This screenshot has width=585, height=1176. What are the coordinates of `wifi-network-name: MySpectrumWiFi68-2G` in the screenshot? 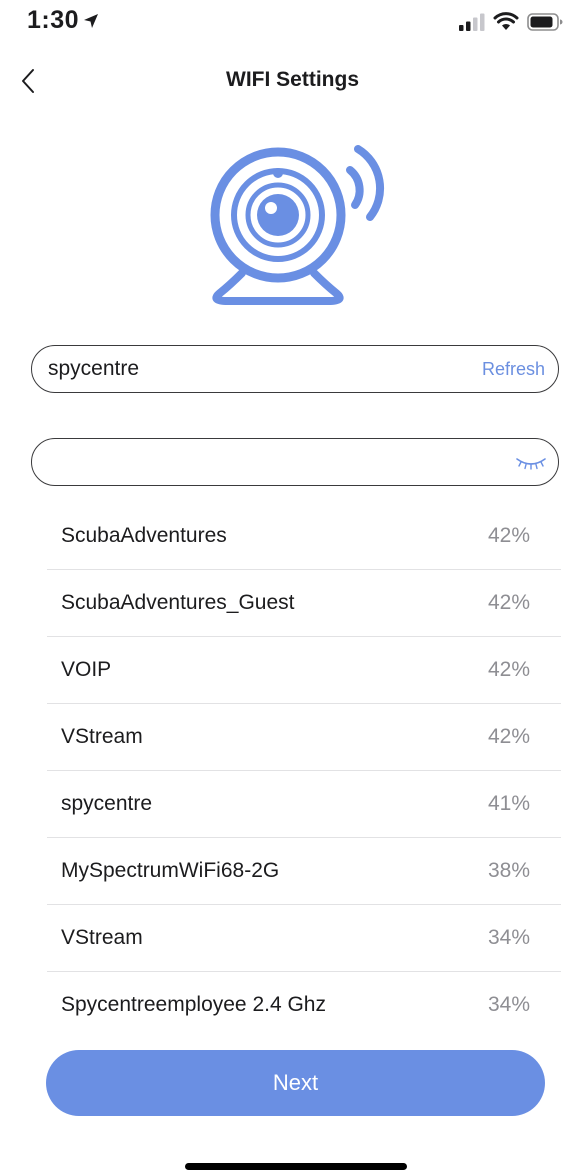 It's located at (170, 870).